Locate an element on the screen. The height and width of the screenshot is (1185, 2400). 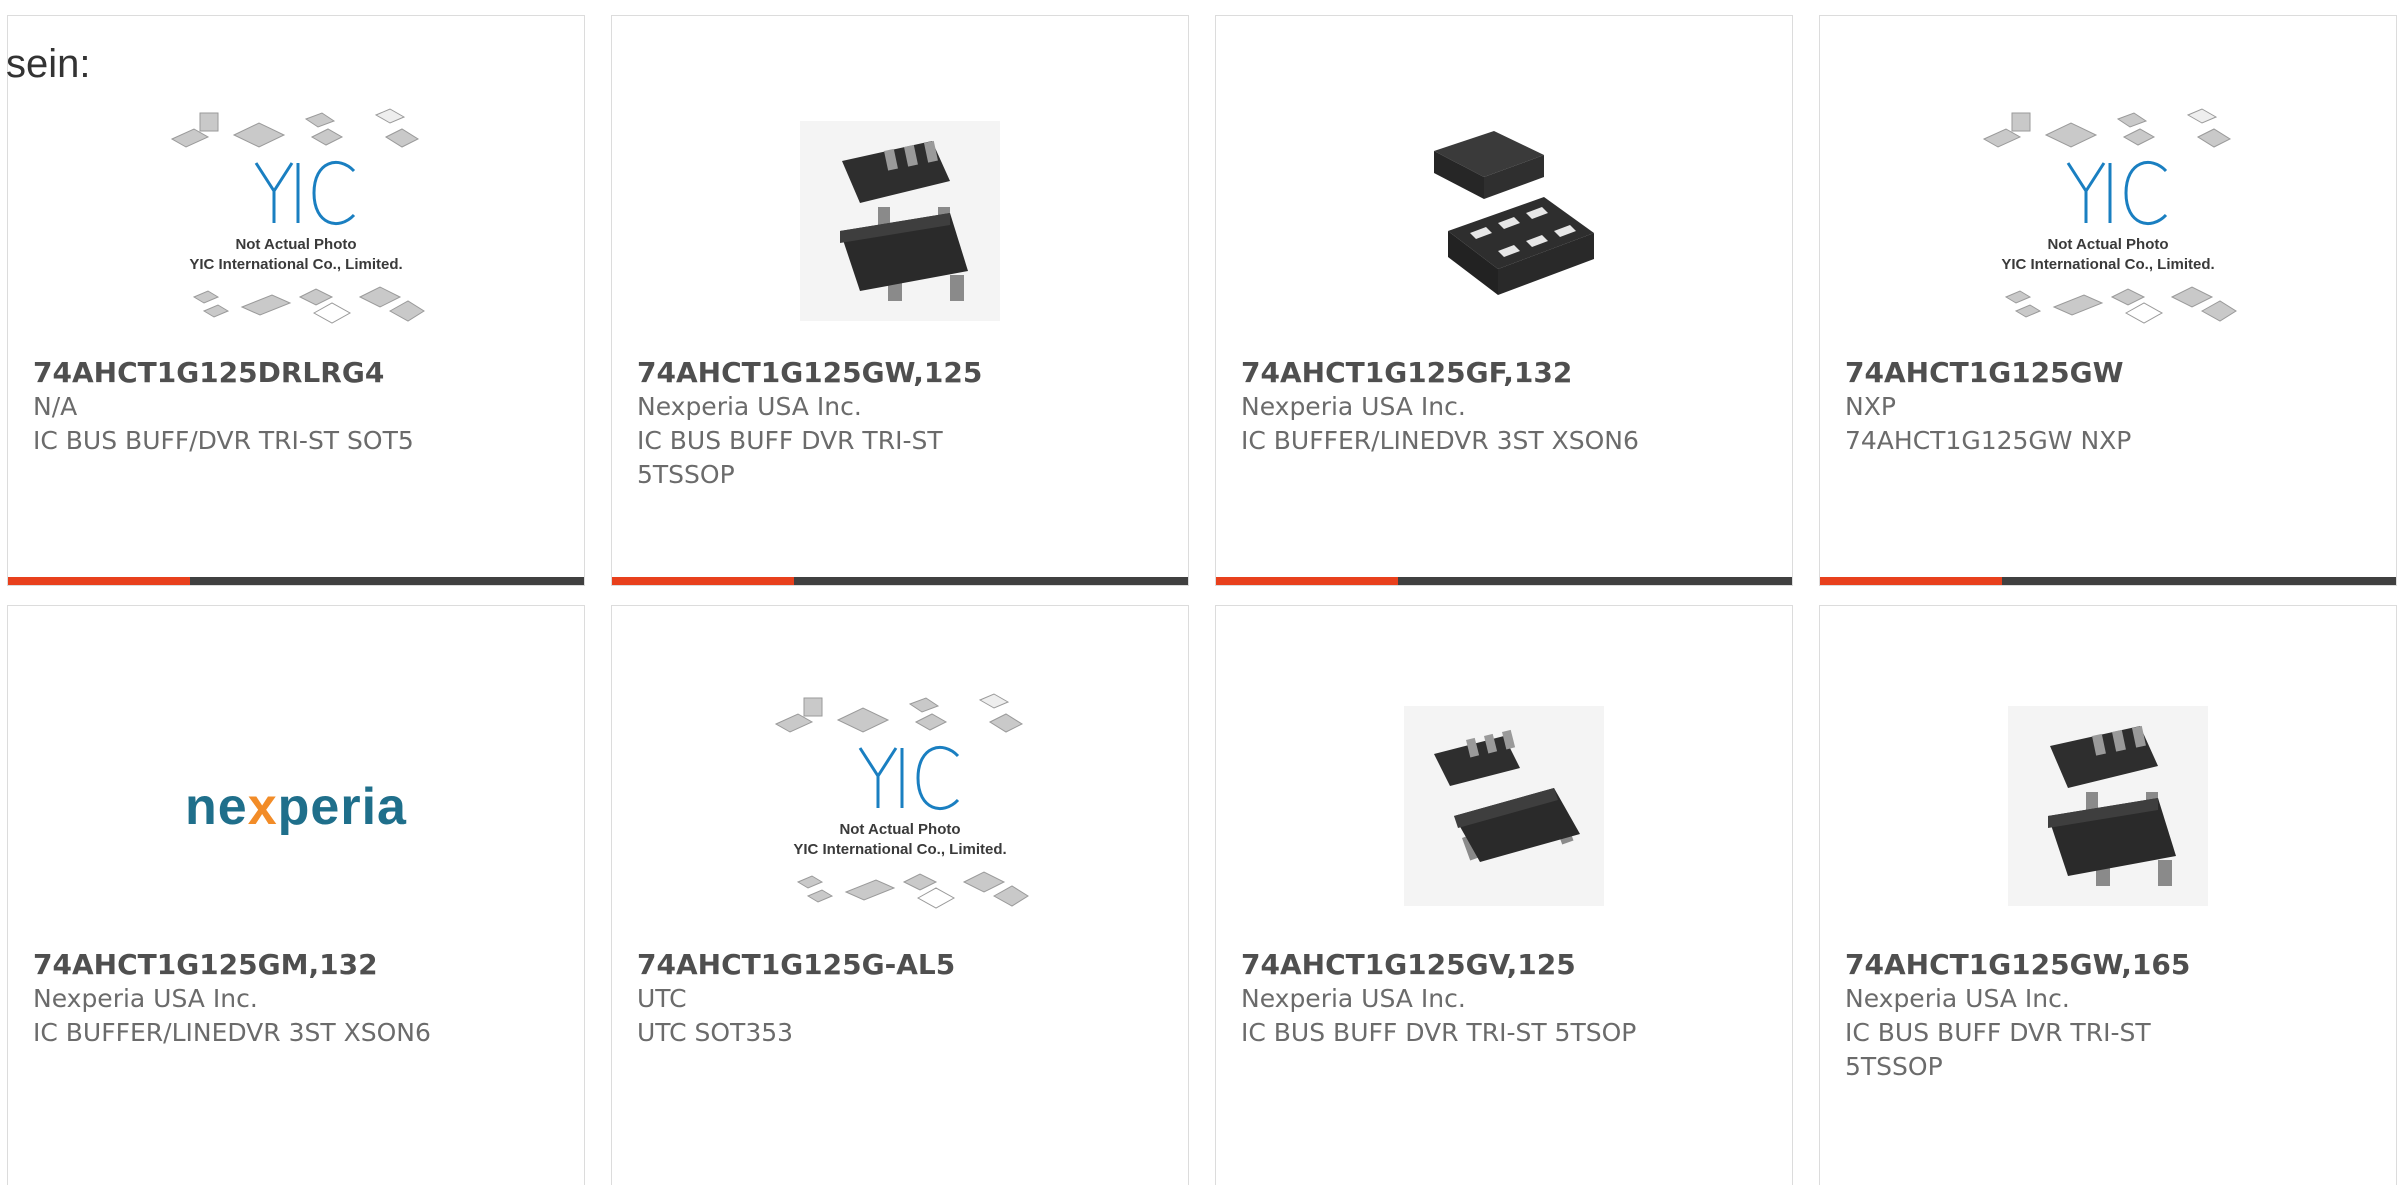
manufacturer: N/A is located at coordinates (55, 406).